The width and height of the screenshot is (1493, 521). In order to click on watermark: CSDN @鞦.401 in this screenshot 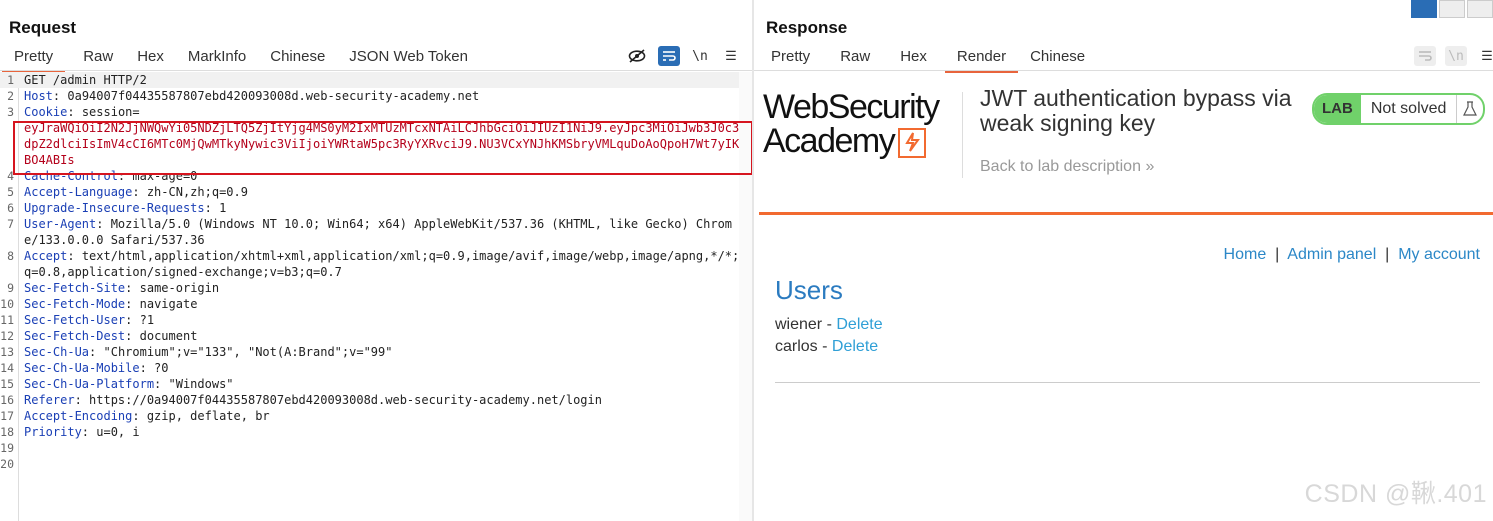, I will do `click(1395, 494)`.